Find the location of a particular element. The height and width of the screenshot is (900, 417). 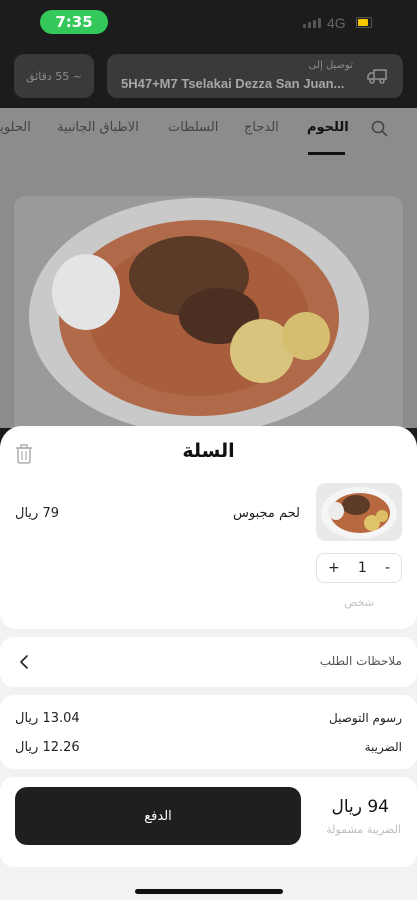

battery-icon is located at coordinates (364, 22).